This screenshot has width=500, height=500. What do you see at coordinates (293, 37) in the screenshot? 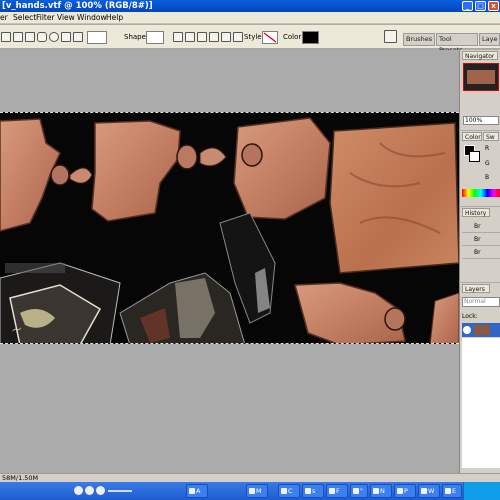
I see `color-label: Color:` at bounding box center [293, 37].